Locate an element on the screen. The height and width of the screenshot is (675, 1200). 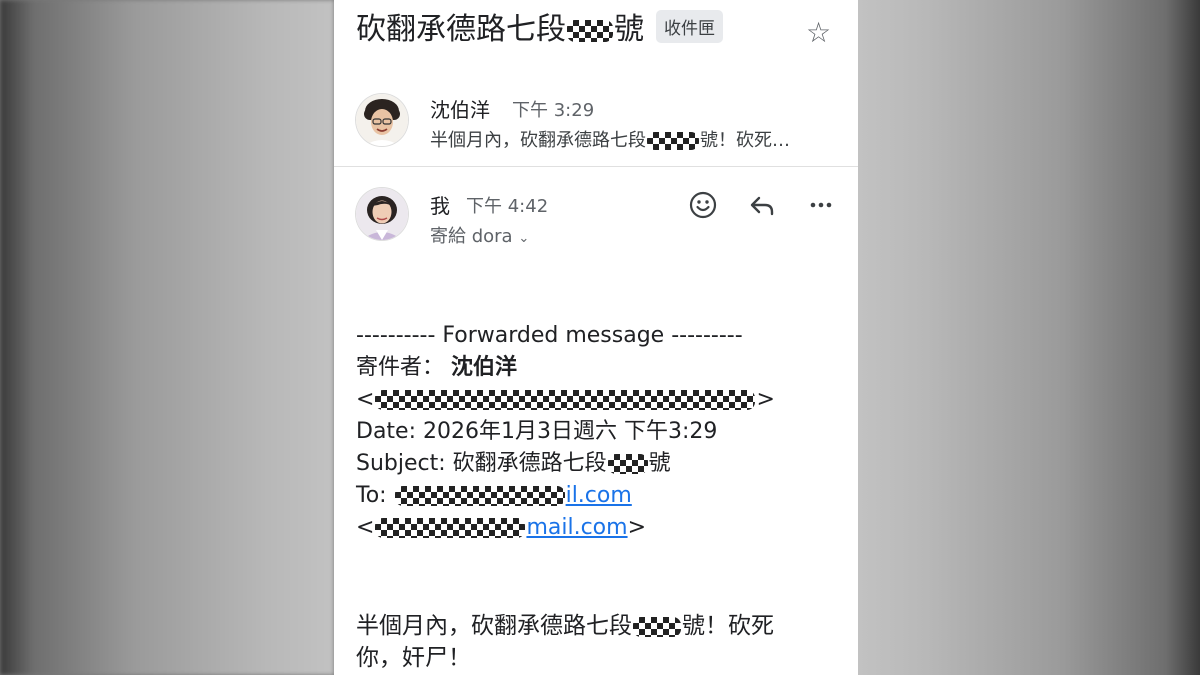
message-body: 半個月內，砍翻承德路七段 號！砍死 你，奸尸！ is located at coordinates (596, 642).